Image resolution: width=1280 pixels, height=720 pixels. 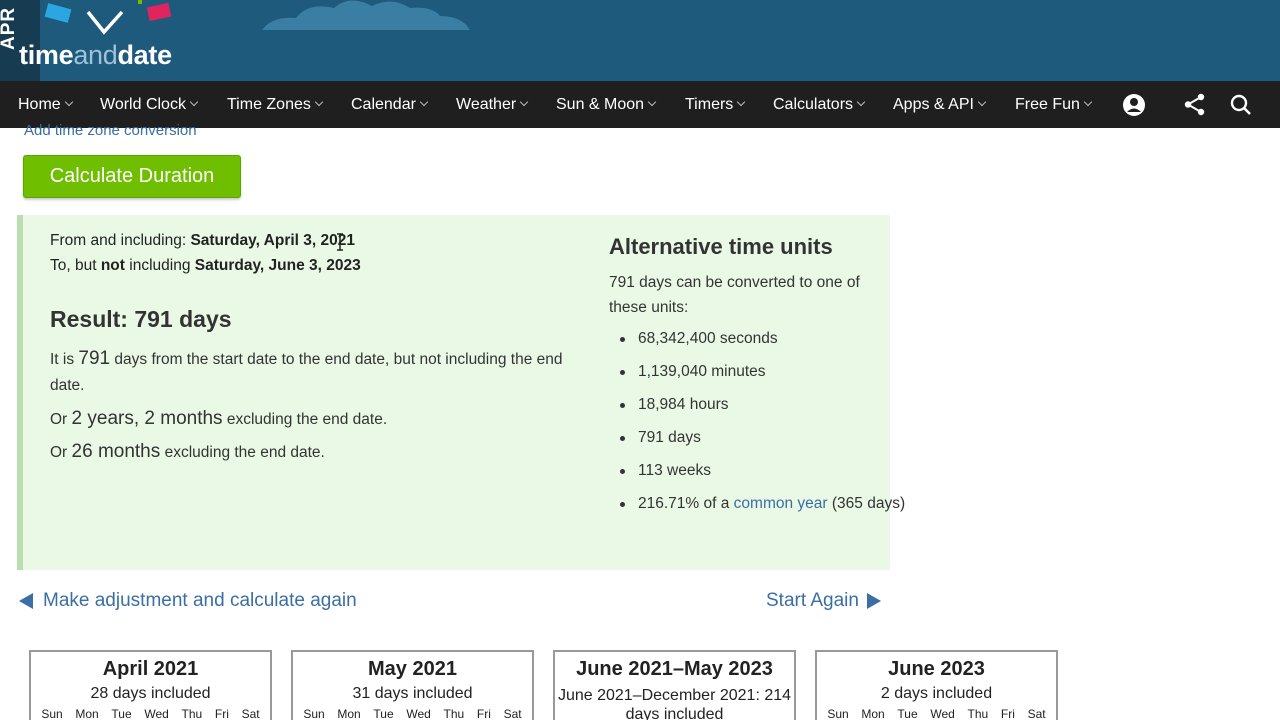 I want to click on nav-home-label: Home, so click(x=39, y=104).